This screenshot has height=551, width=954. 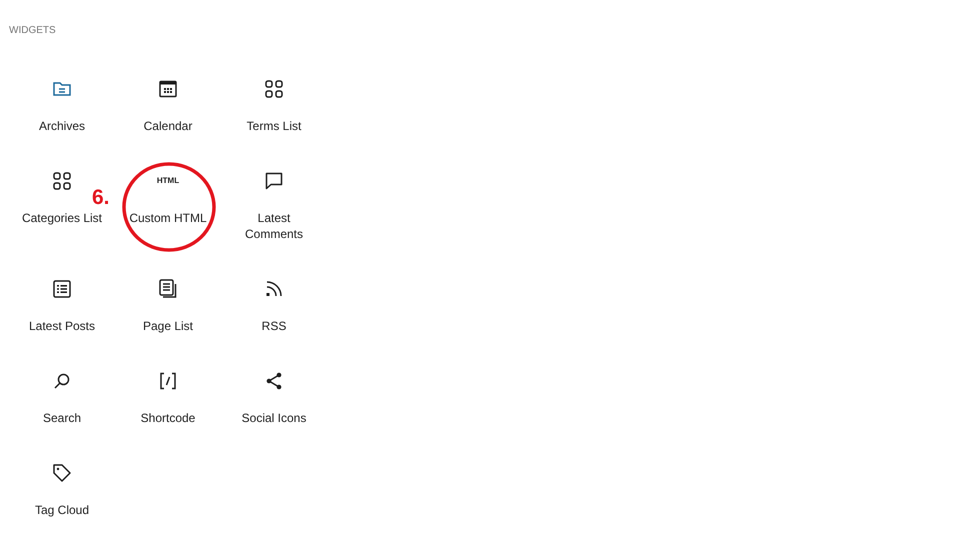 I want to click on block-item: Calendar, so click(x=168, y=105).